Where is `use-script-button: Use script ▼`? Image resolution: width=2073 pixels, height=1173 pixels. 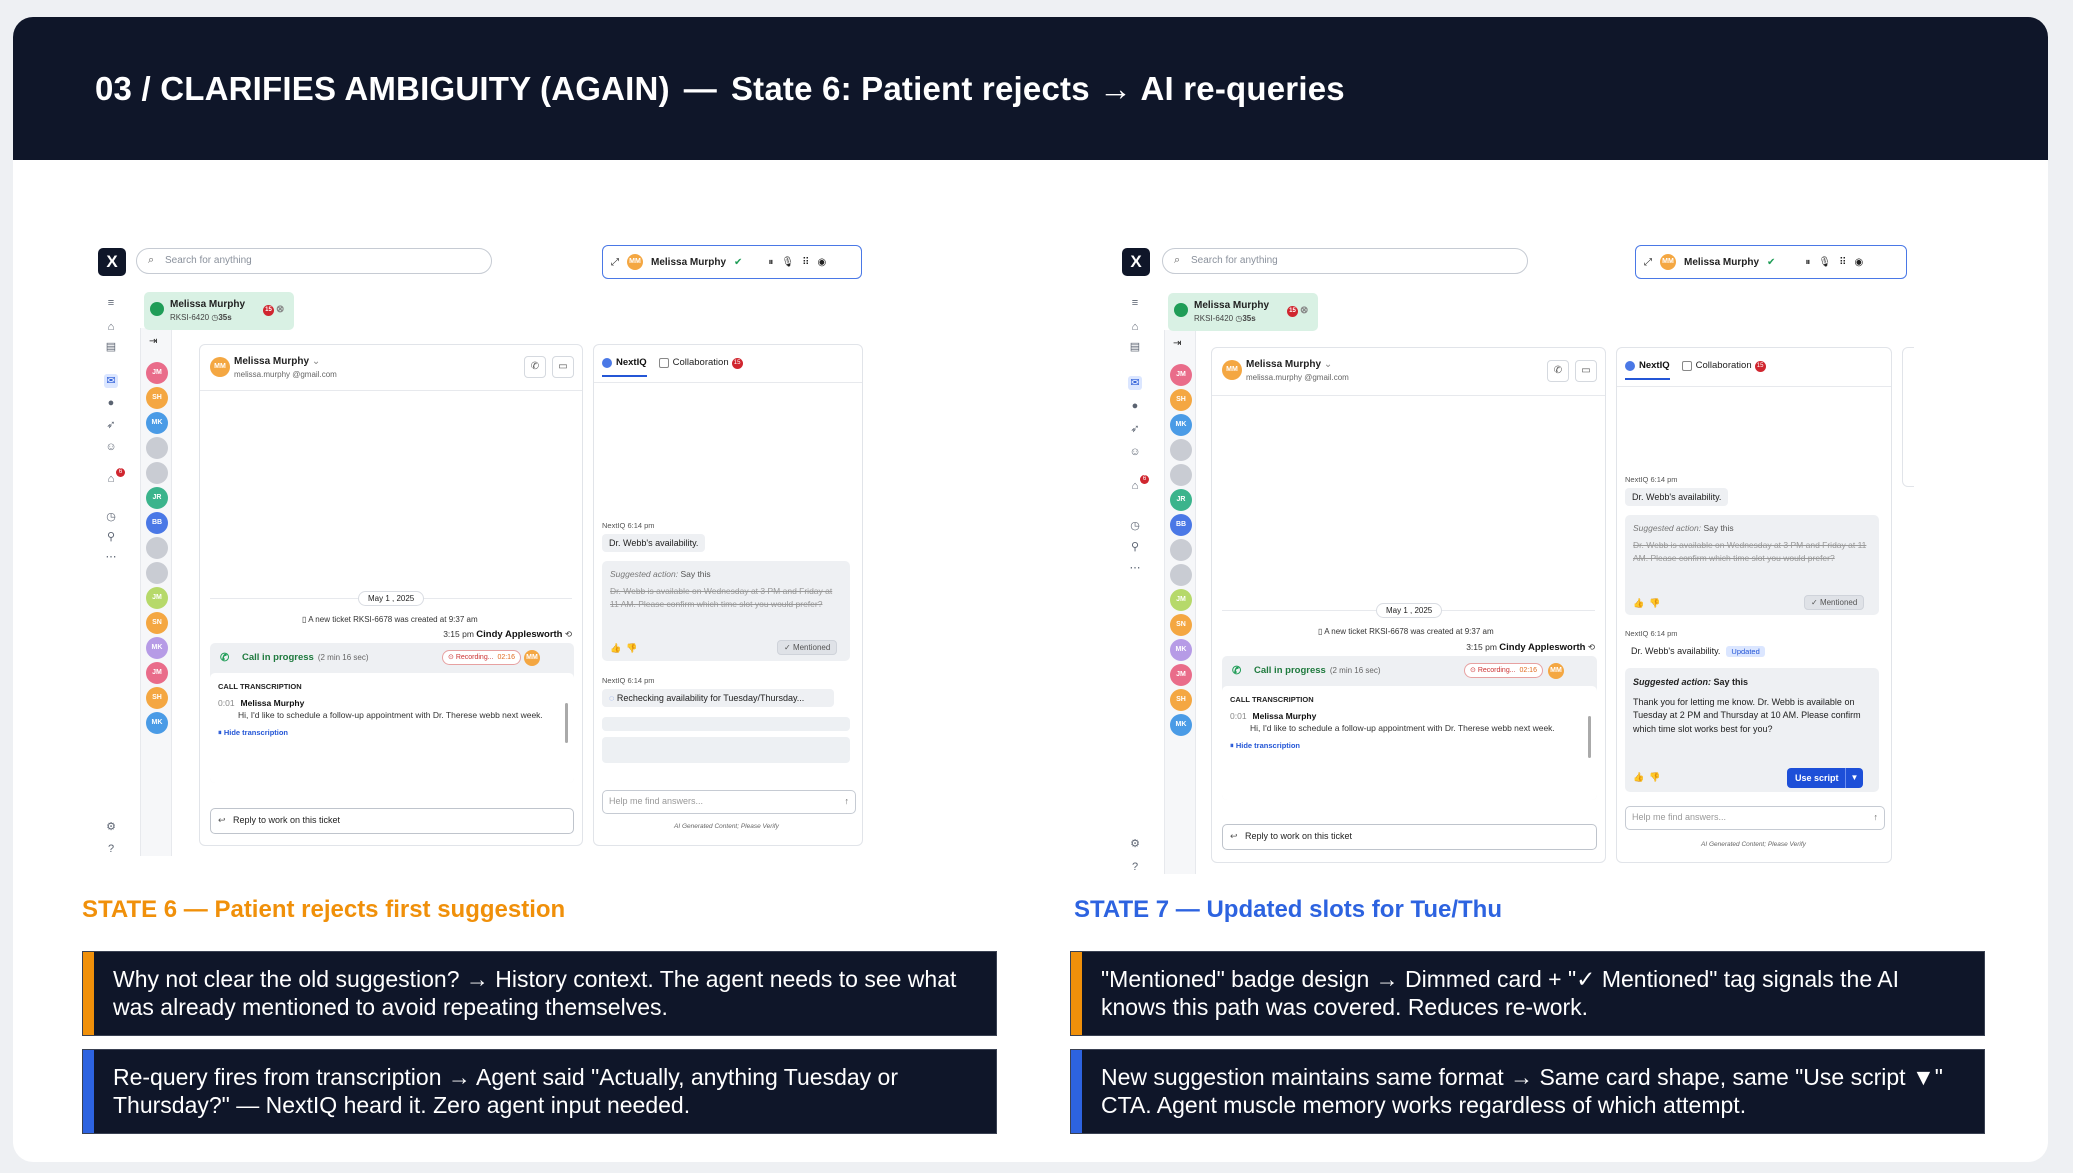
use-script-button: Use script ▼ is located at coordinates (1825, 778).